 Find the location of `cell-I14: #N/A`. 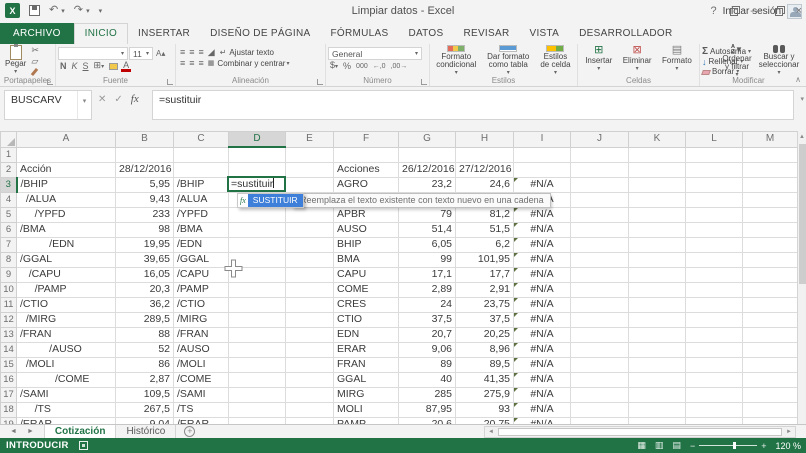

cell-I14: #N/A is located at coordinates (542, 349).